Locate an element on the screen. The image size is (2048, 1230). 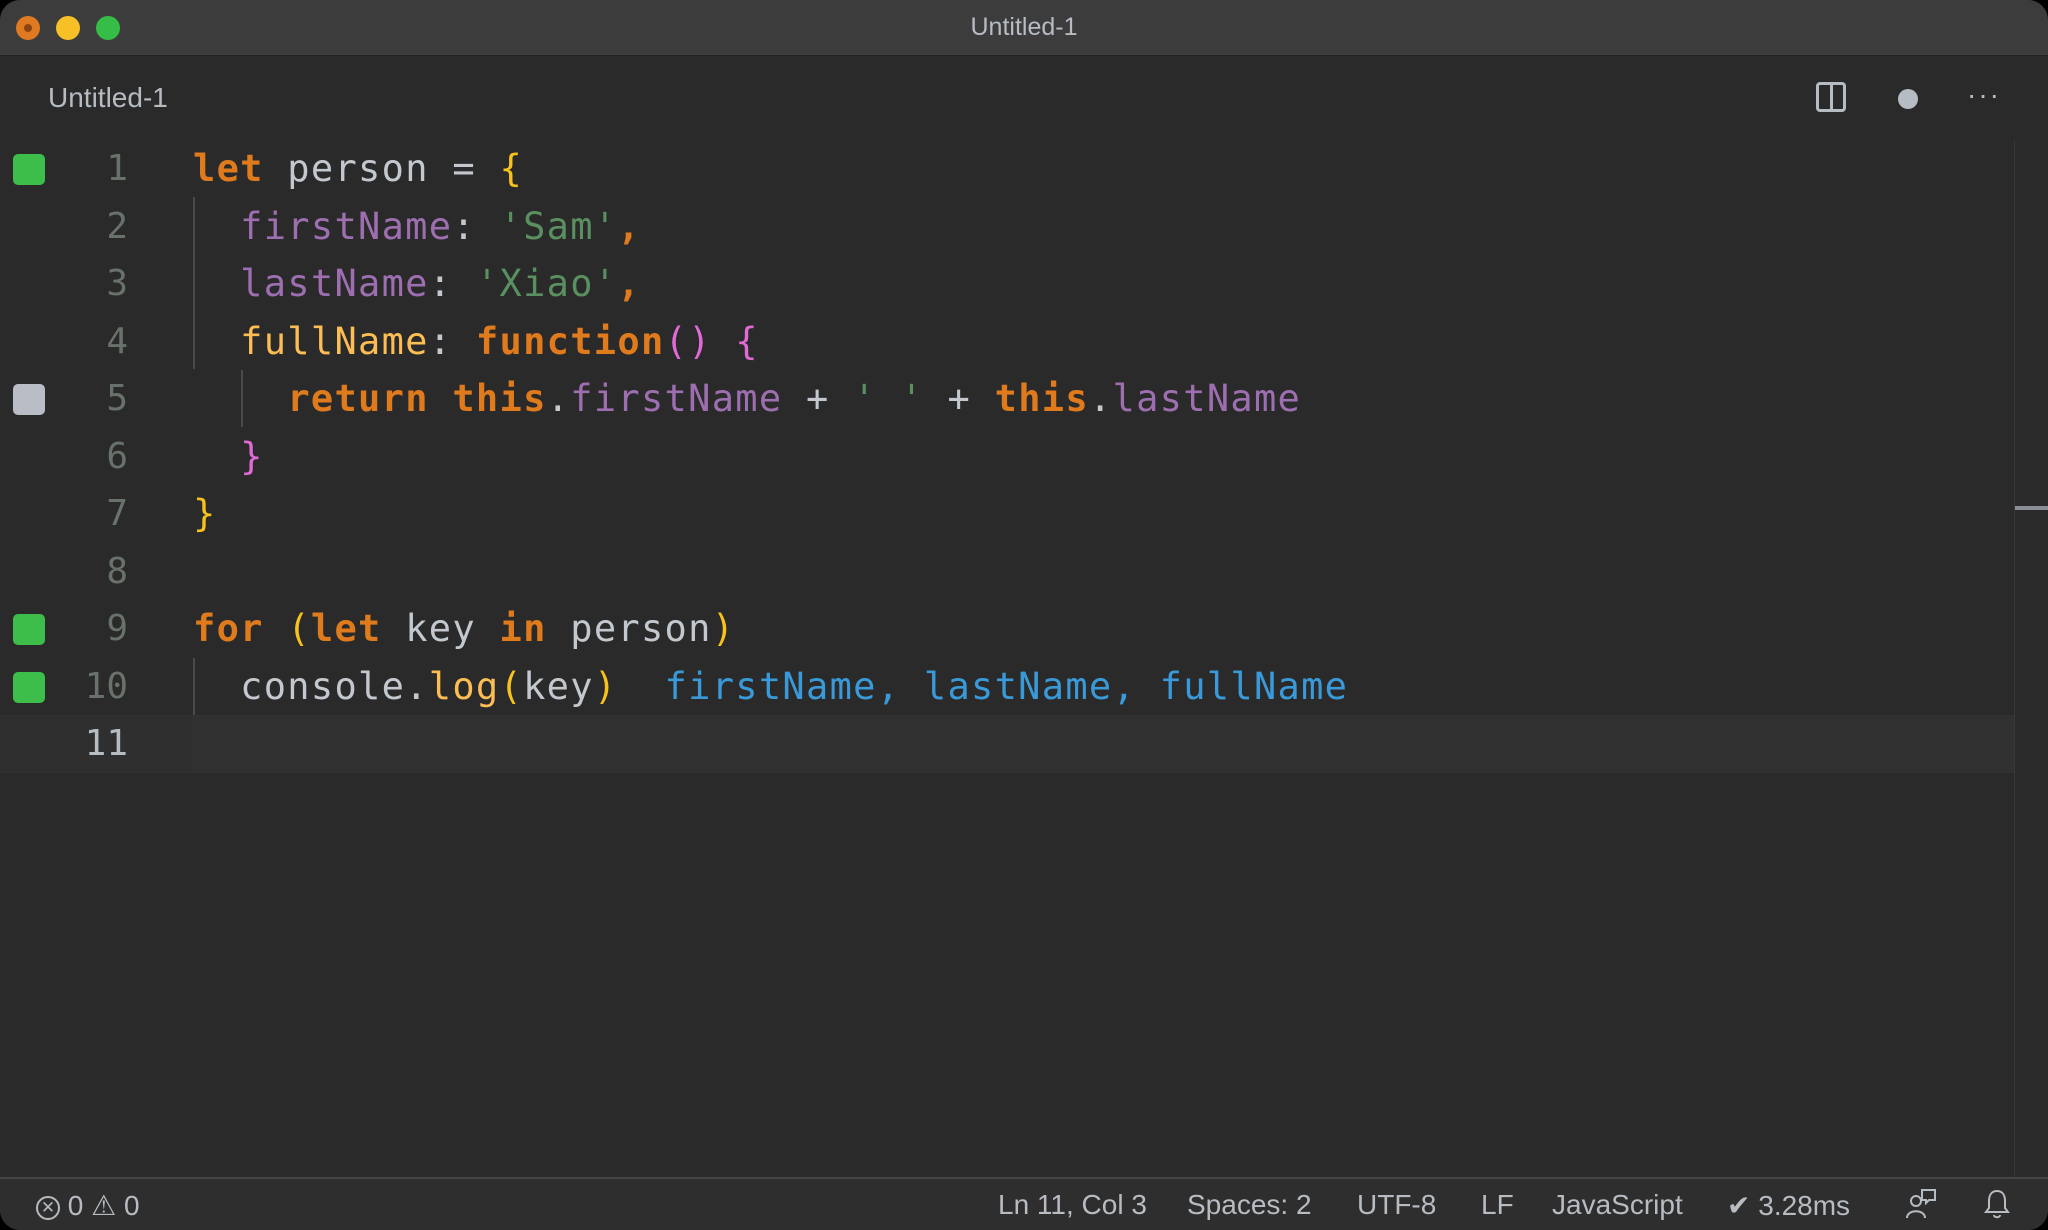
code-text: let person = { is located at coordinates (358, 168).